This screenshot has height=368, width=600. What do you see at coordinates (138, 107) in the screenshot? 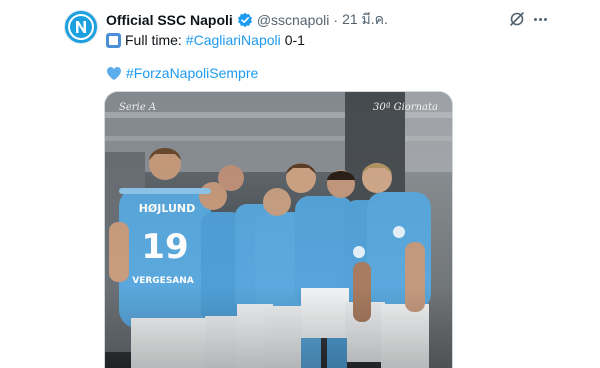
I see `competition-label: Serie A` at bounding box center [138, 107].